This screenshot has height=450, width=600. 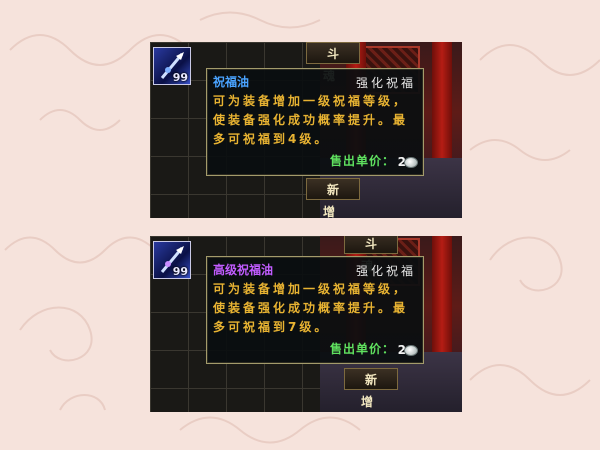 What do you see at coordinates (243, 270) in the screenshot?
I see `item-name: 高级祝福油` at bounding box center [243, 270].